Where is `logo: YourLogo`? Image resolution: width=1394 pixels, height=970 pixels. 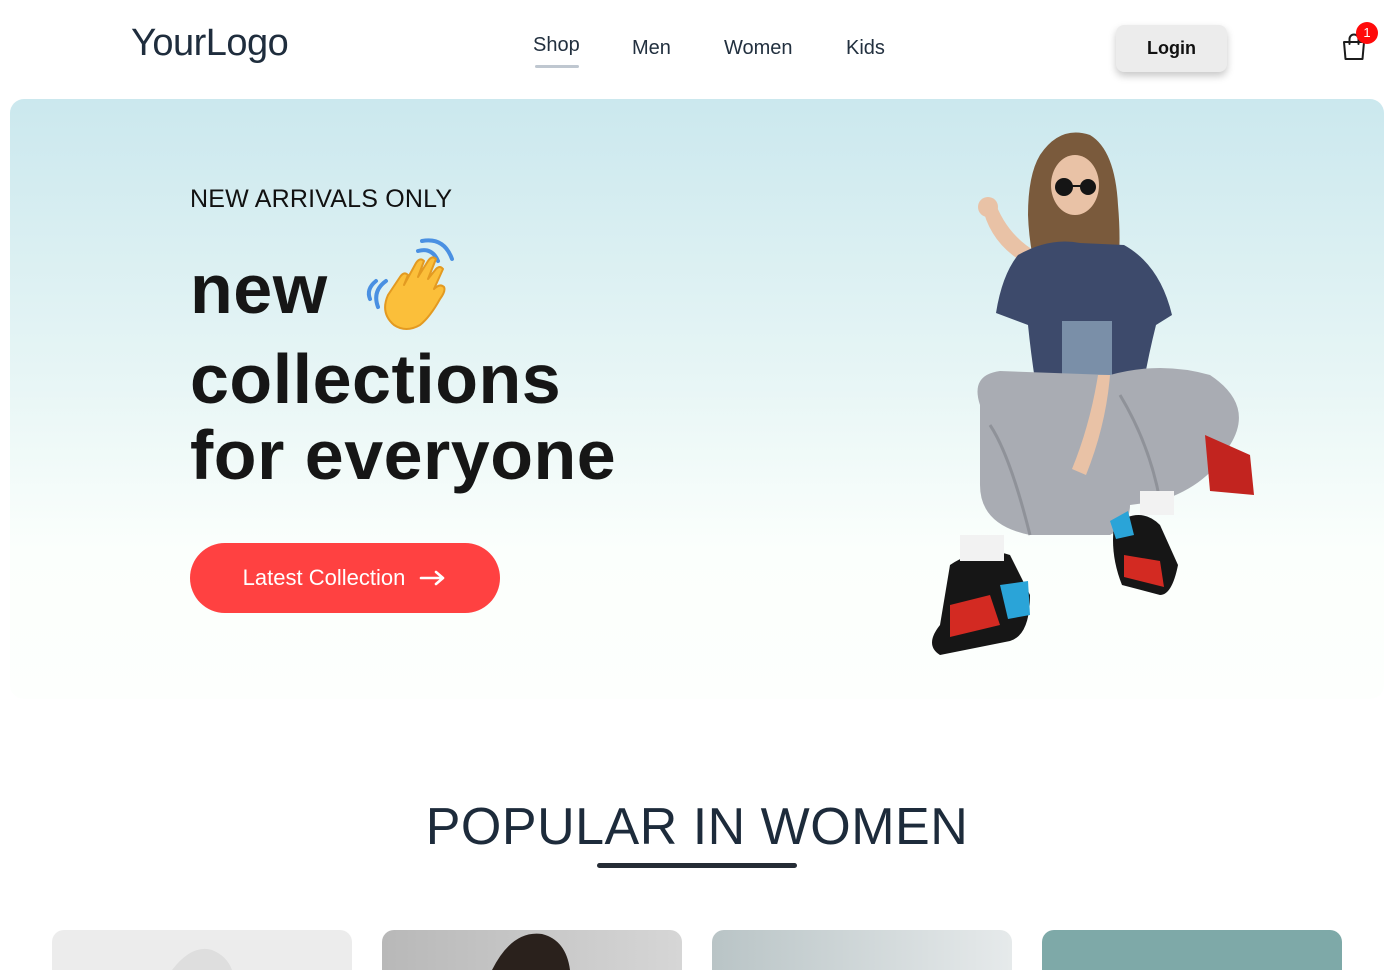 logo: YourLogo is located at coordinates (210, 43).